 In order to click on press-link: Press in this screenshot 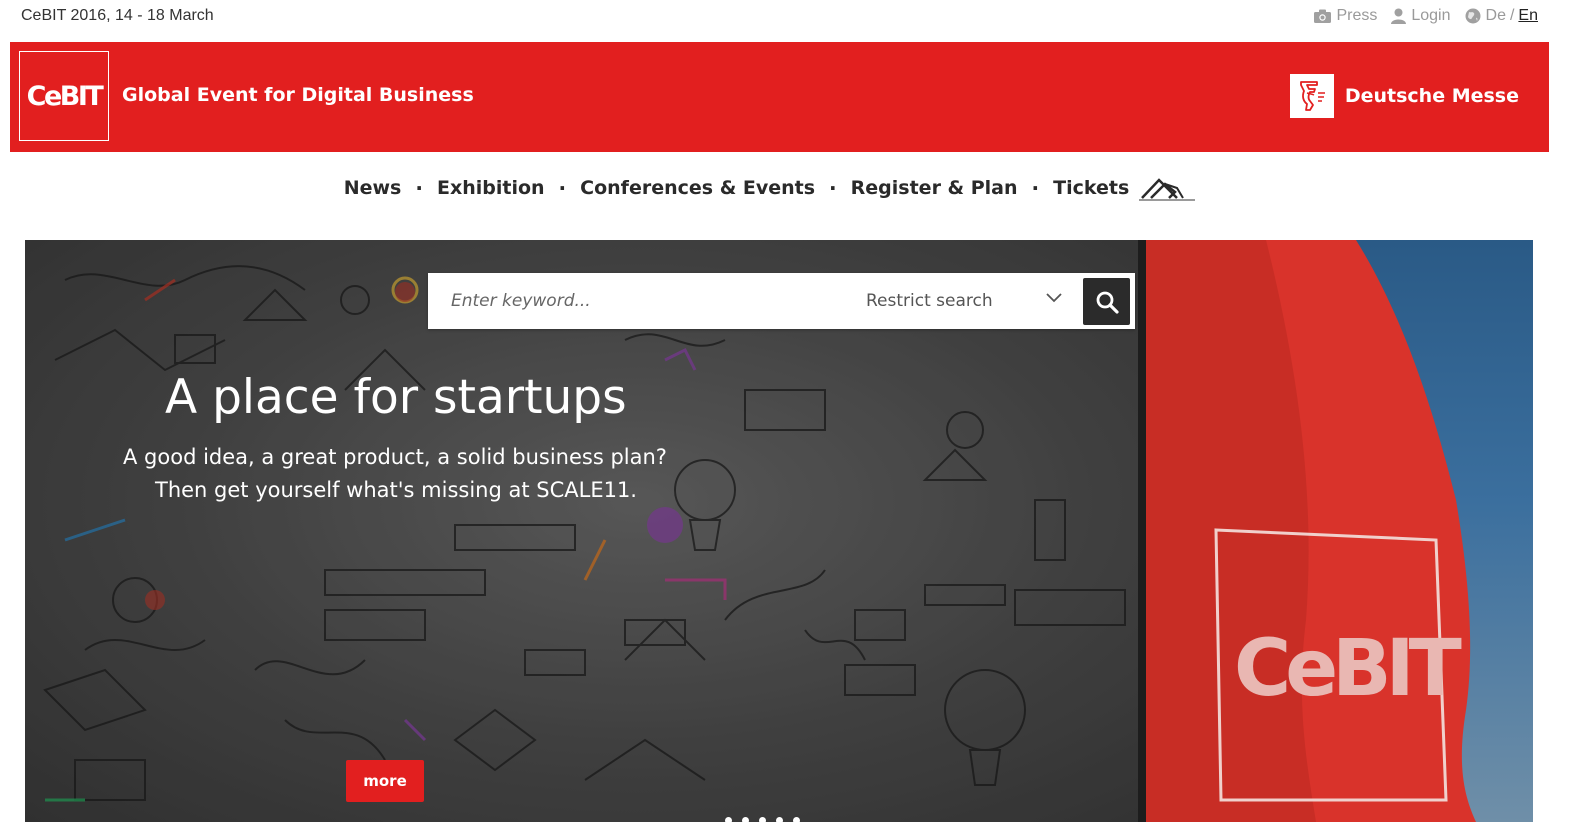, I will do `click(1345, 16)`.